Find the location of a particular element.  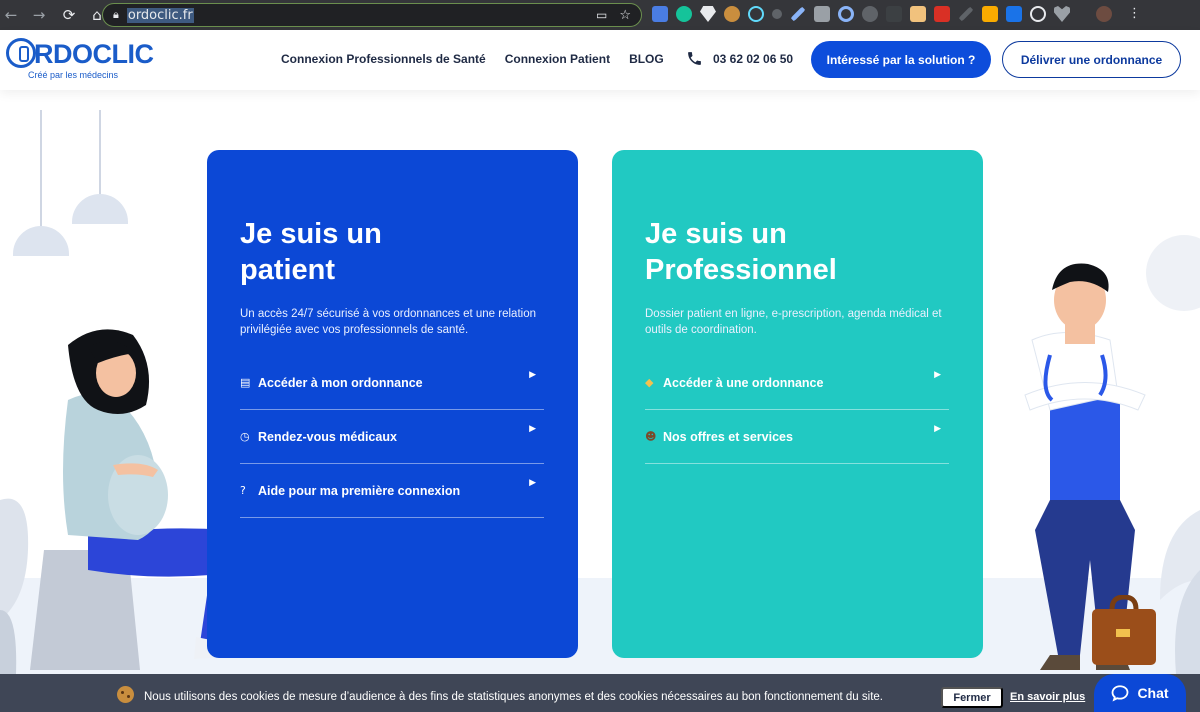

nav-professional-login: Connexion Professionnels de Santé is located at coordinates (383, 59).